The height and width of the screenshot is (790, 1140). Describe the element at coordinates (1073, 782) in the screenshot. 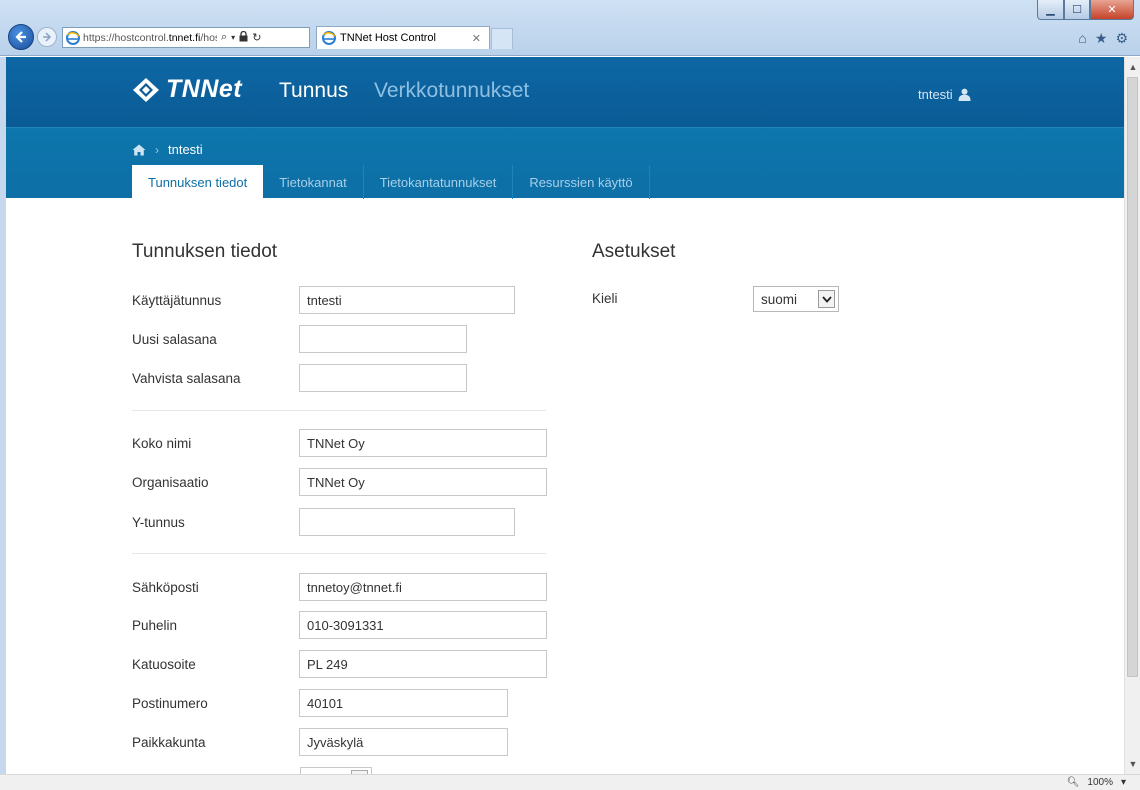

I see `zoom-icon: 🔍︎` at that location.